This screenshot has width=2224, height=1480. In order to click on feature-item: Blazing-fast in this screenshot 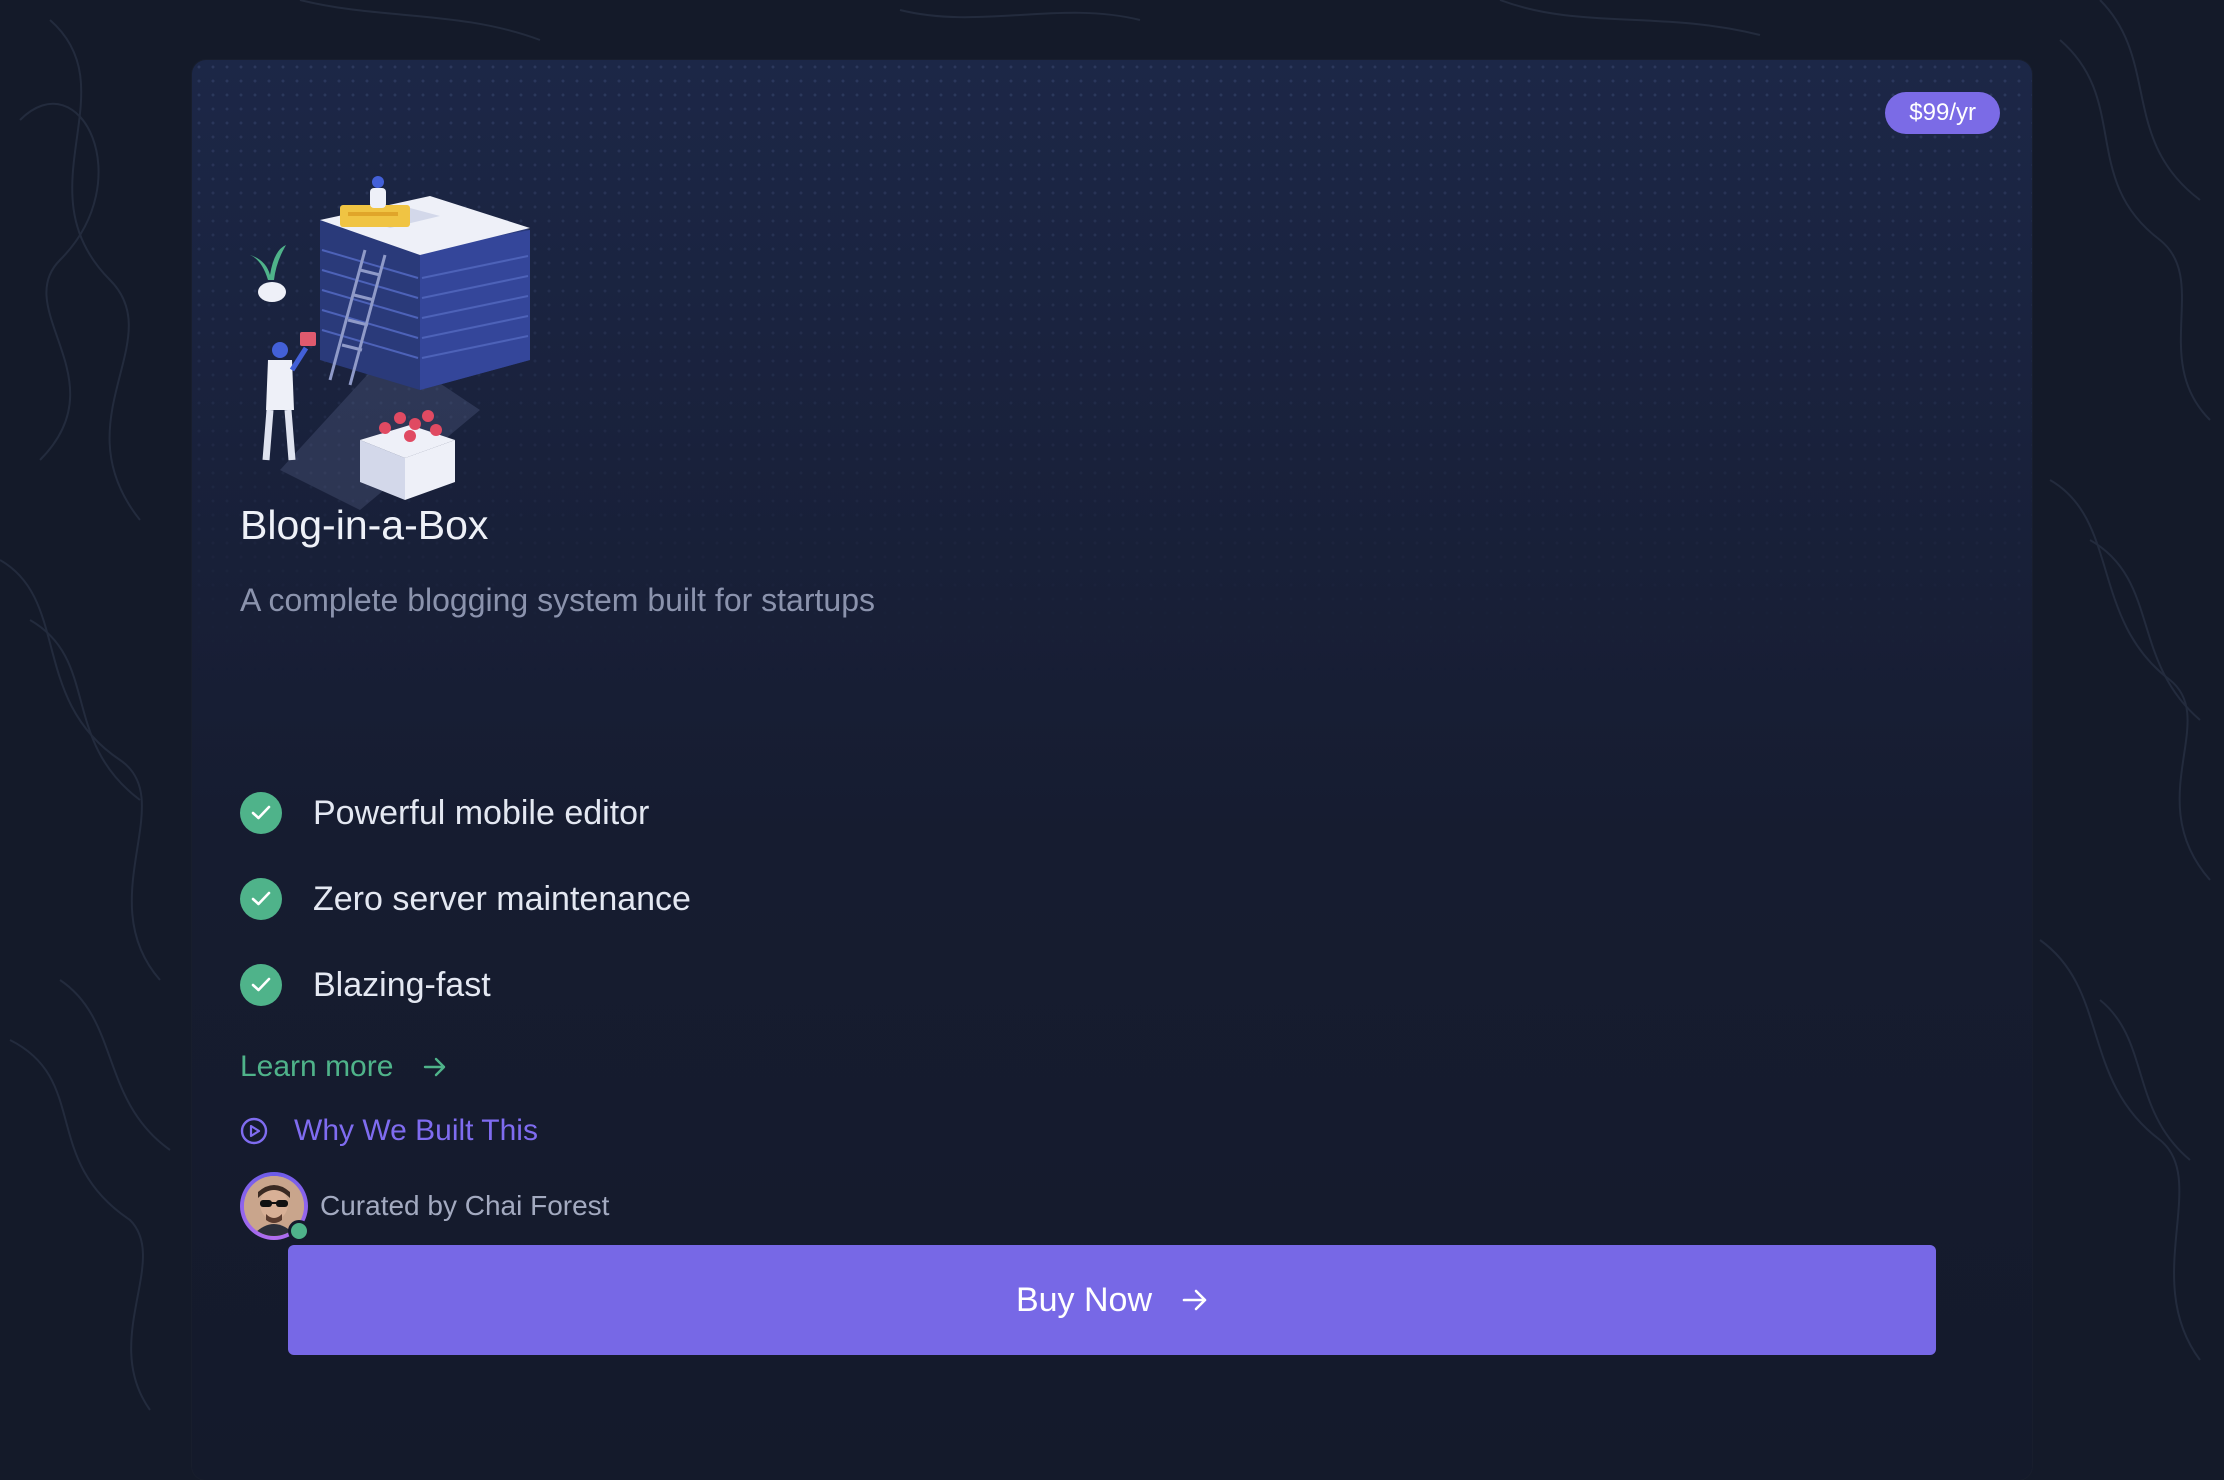, I will do `click(465, 985)`.